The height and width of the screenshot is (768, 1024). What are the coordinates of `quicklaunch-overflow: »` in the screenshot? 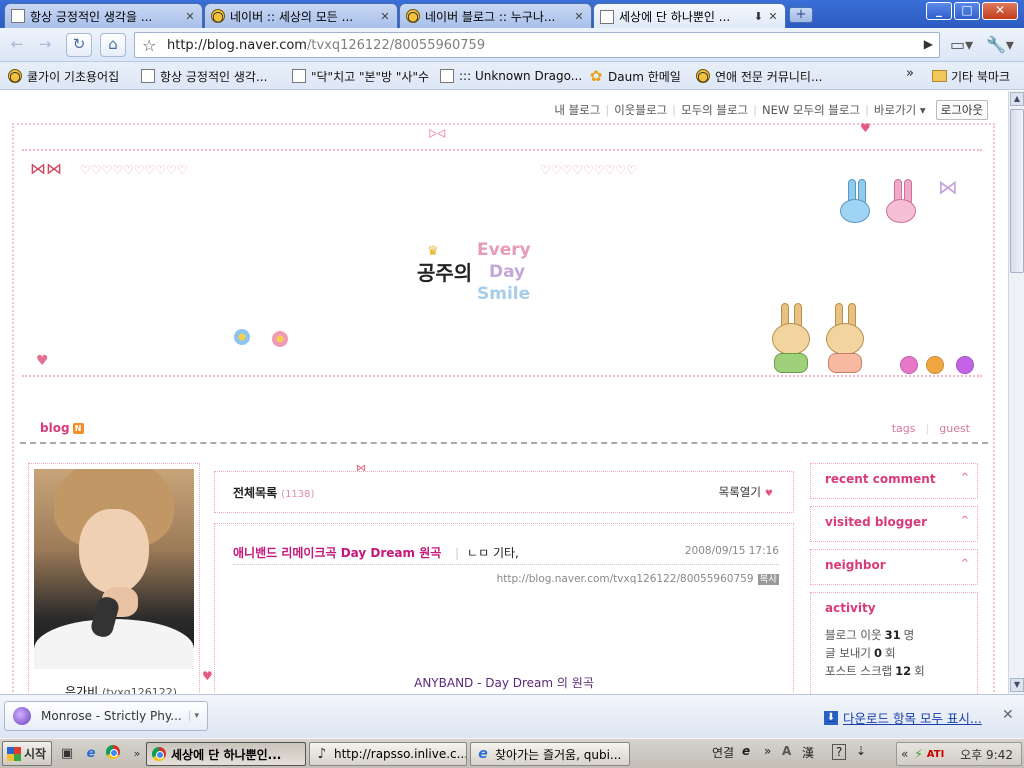 It's located at (137, 754).